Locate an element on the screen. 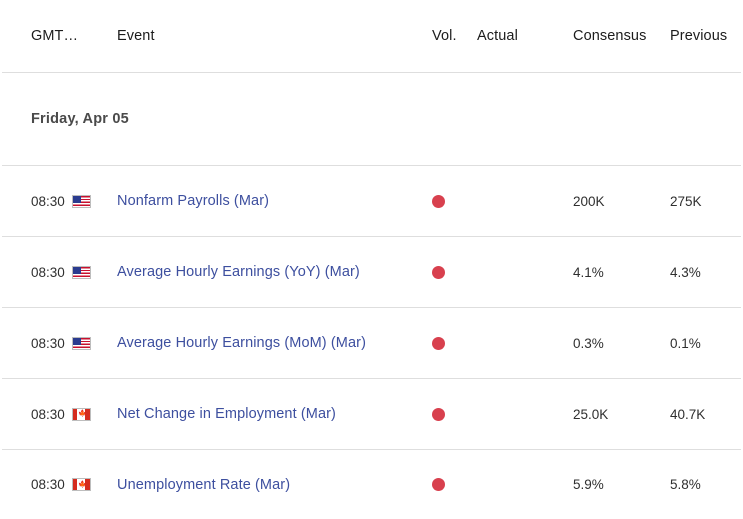 The width and height of the screenshot is (743, 519). event-name-cell: Net Change in Employment (Mar) is located at coordinates (274, 414).